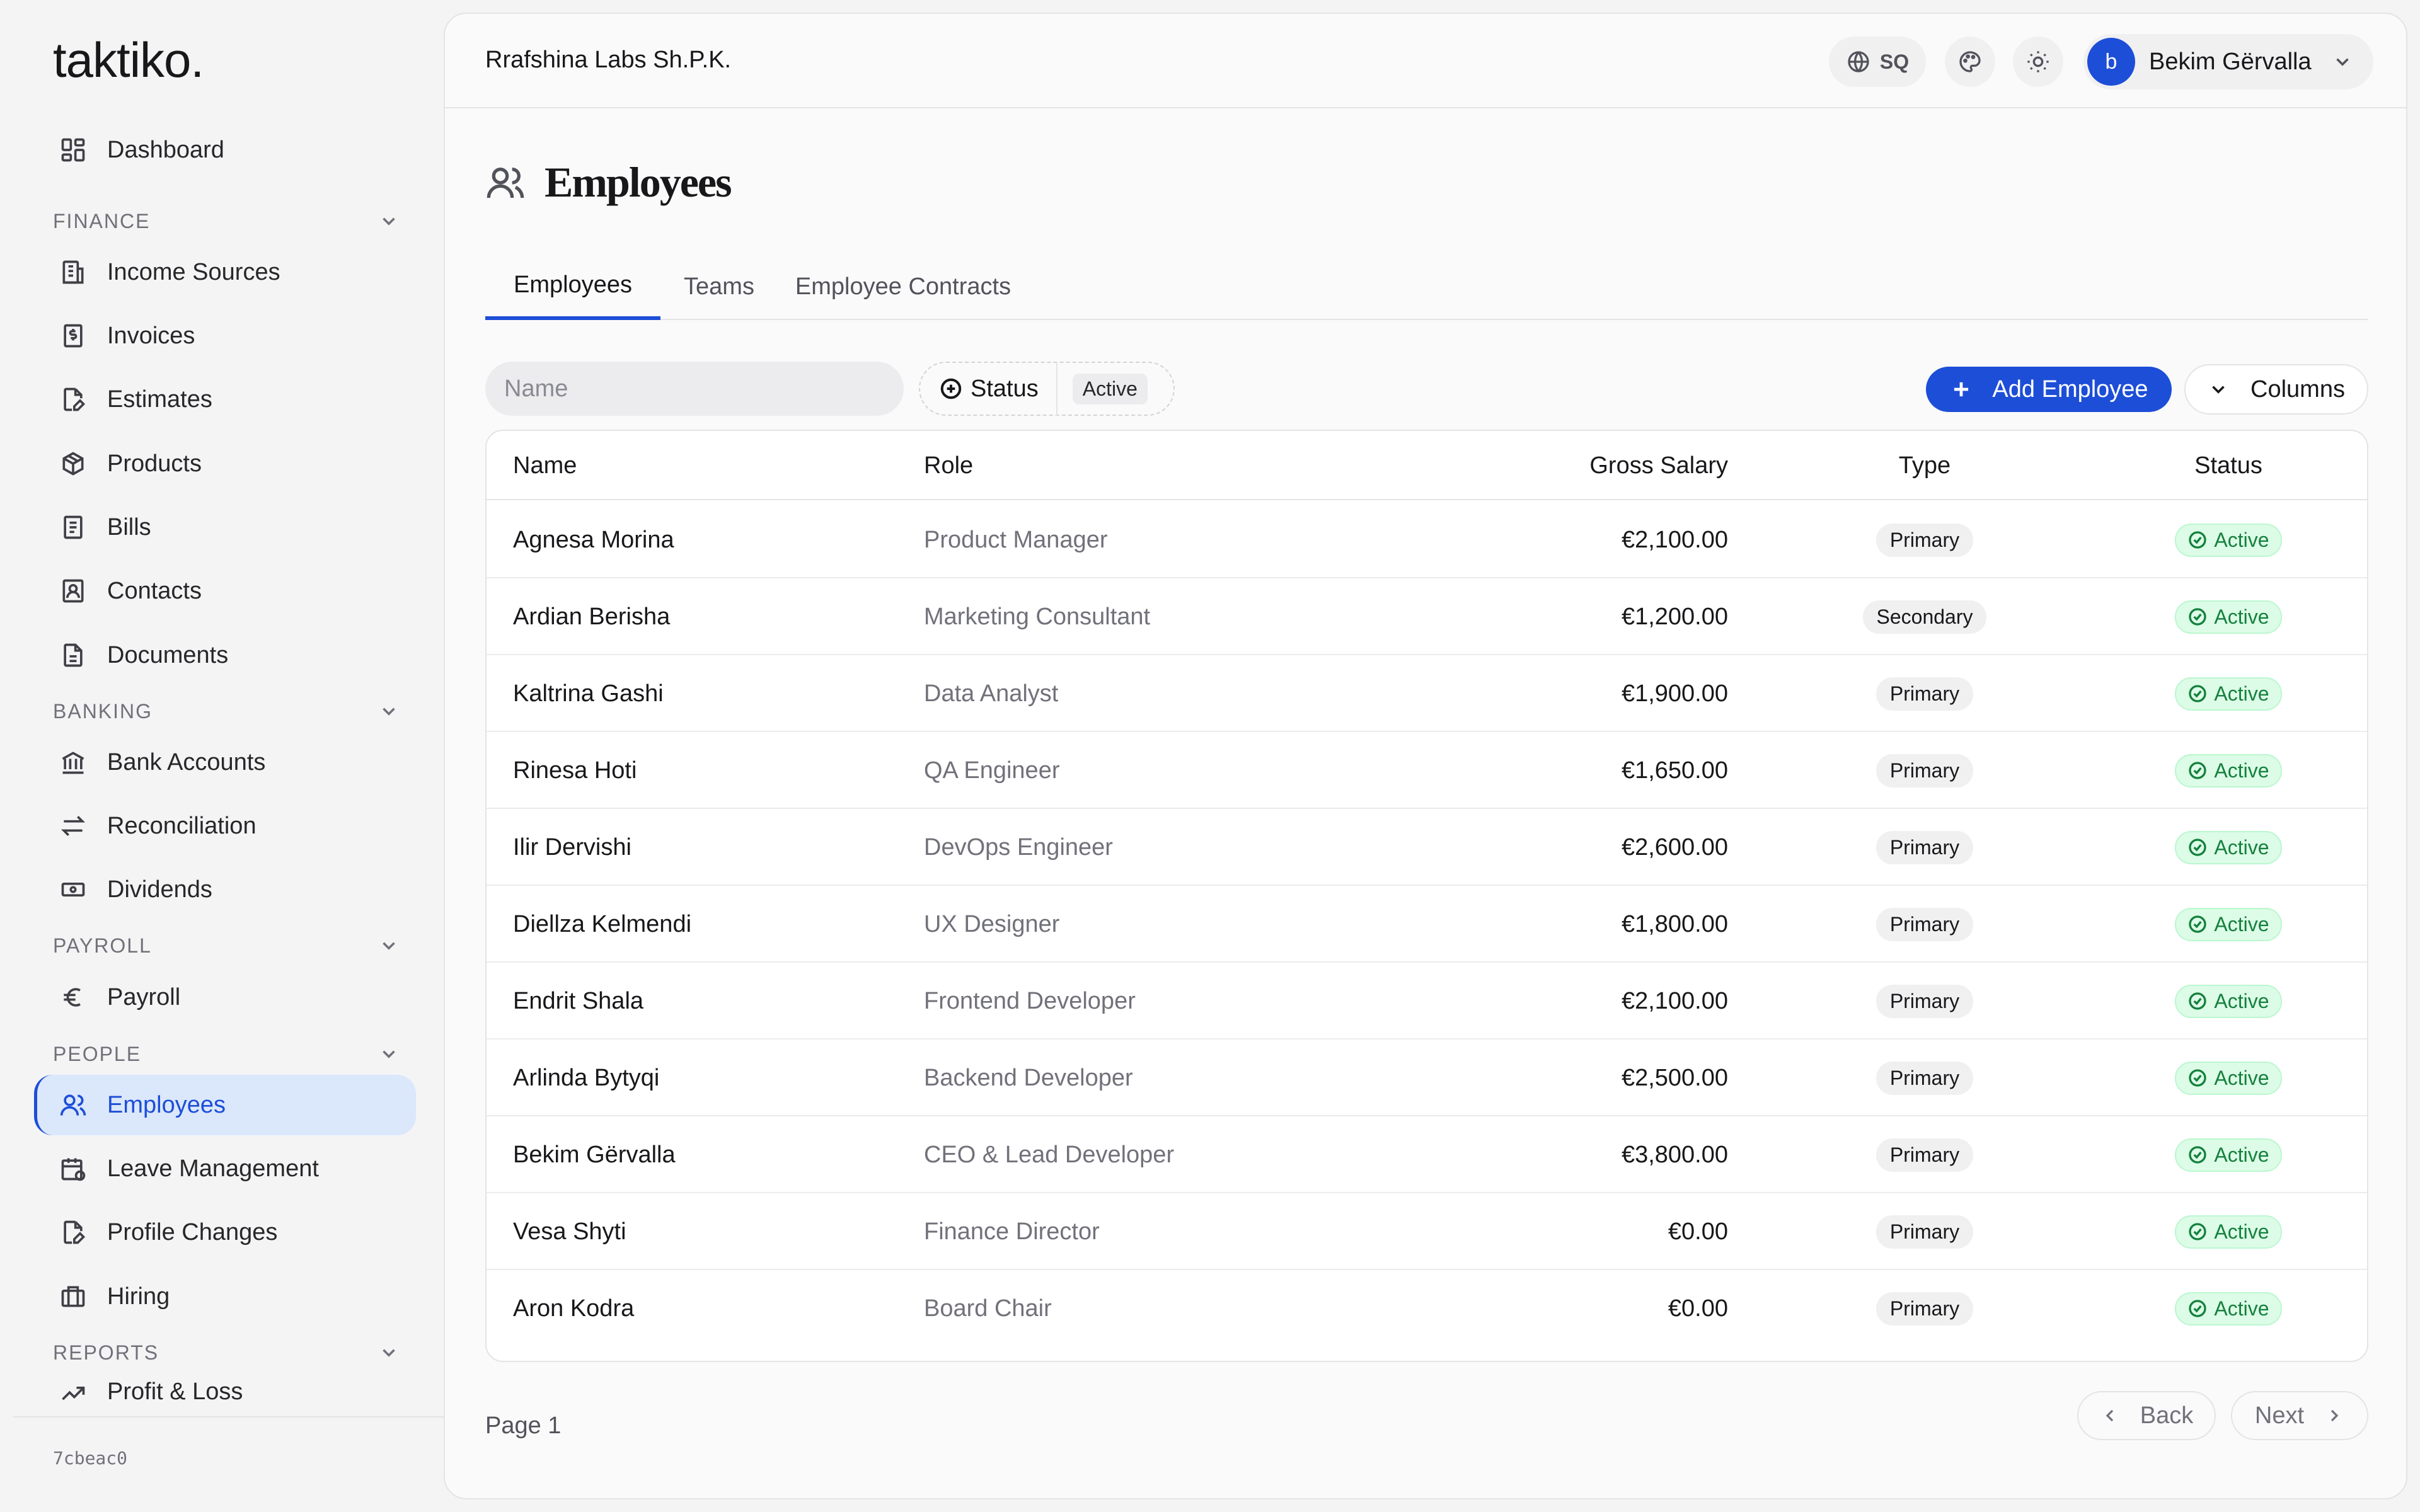  I want to click on employee-name: Rinesa Hoti, so click(575, 770).